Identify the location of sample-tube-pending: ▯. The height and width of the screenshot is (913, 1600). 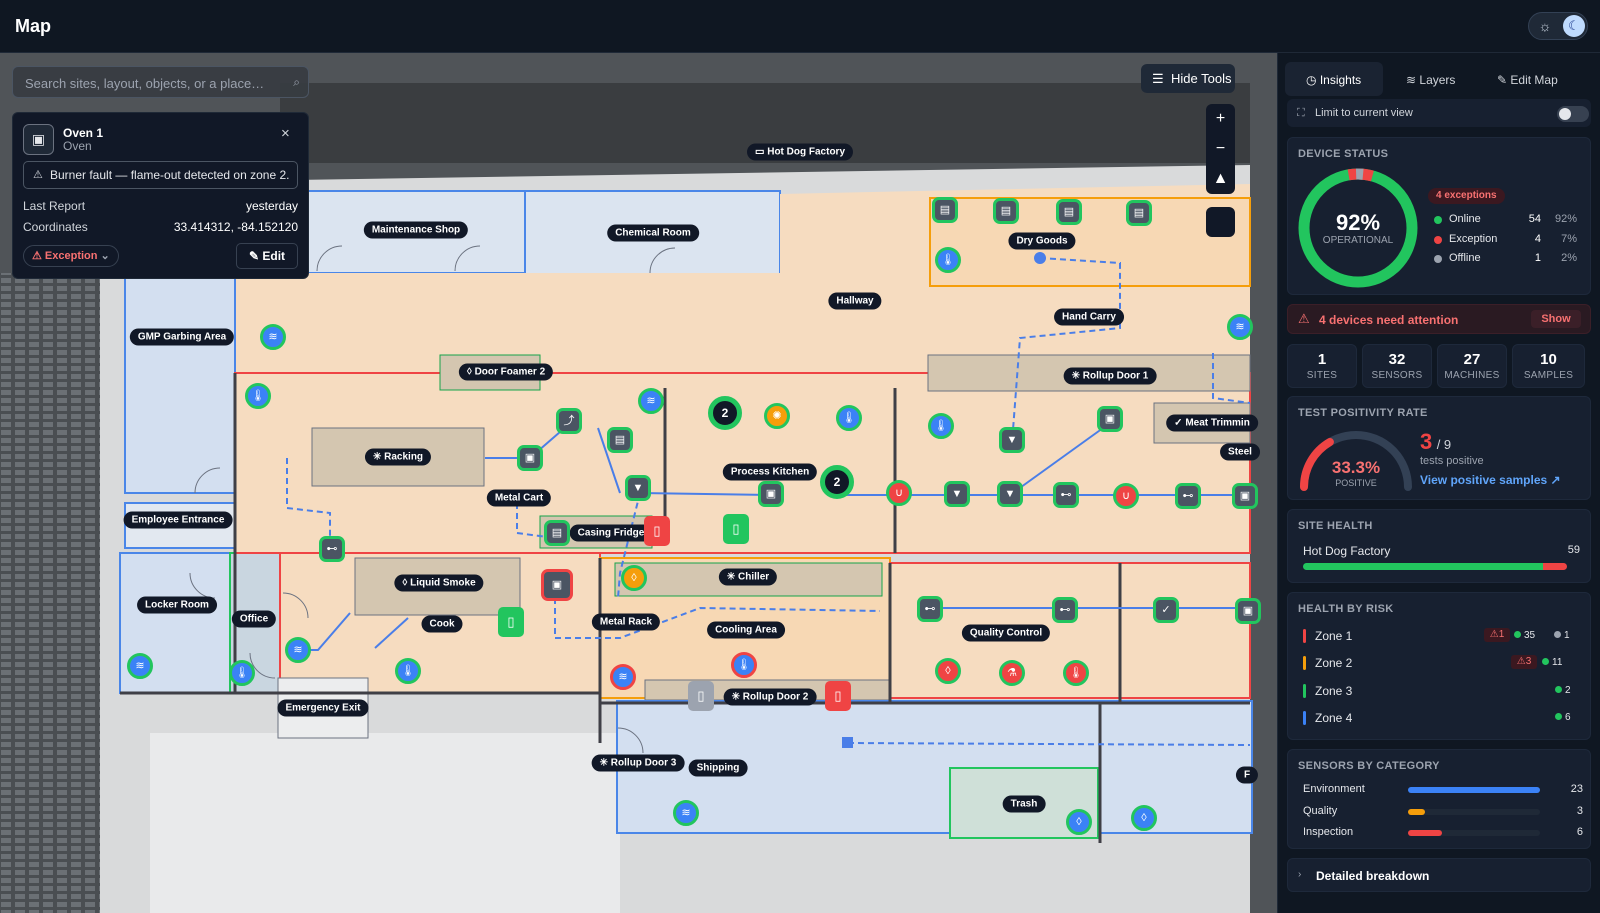
(701, 696).